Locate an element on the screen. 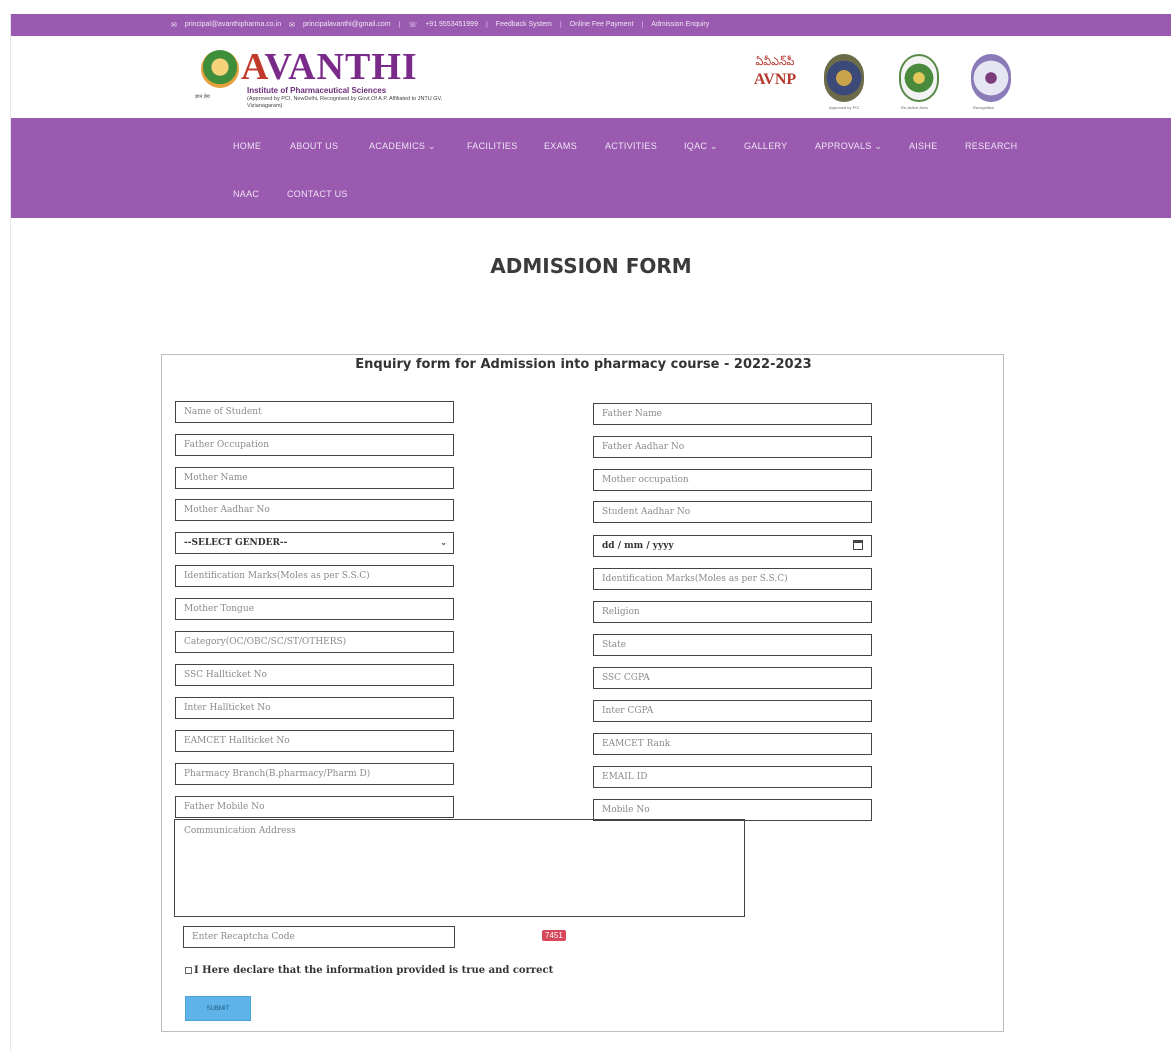 The image size is (1172, 1051). father-occupation-input: Father Occupation is located at coordinates (314, 445).